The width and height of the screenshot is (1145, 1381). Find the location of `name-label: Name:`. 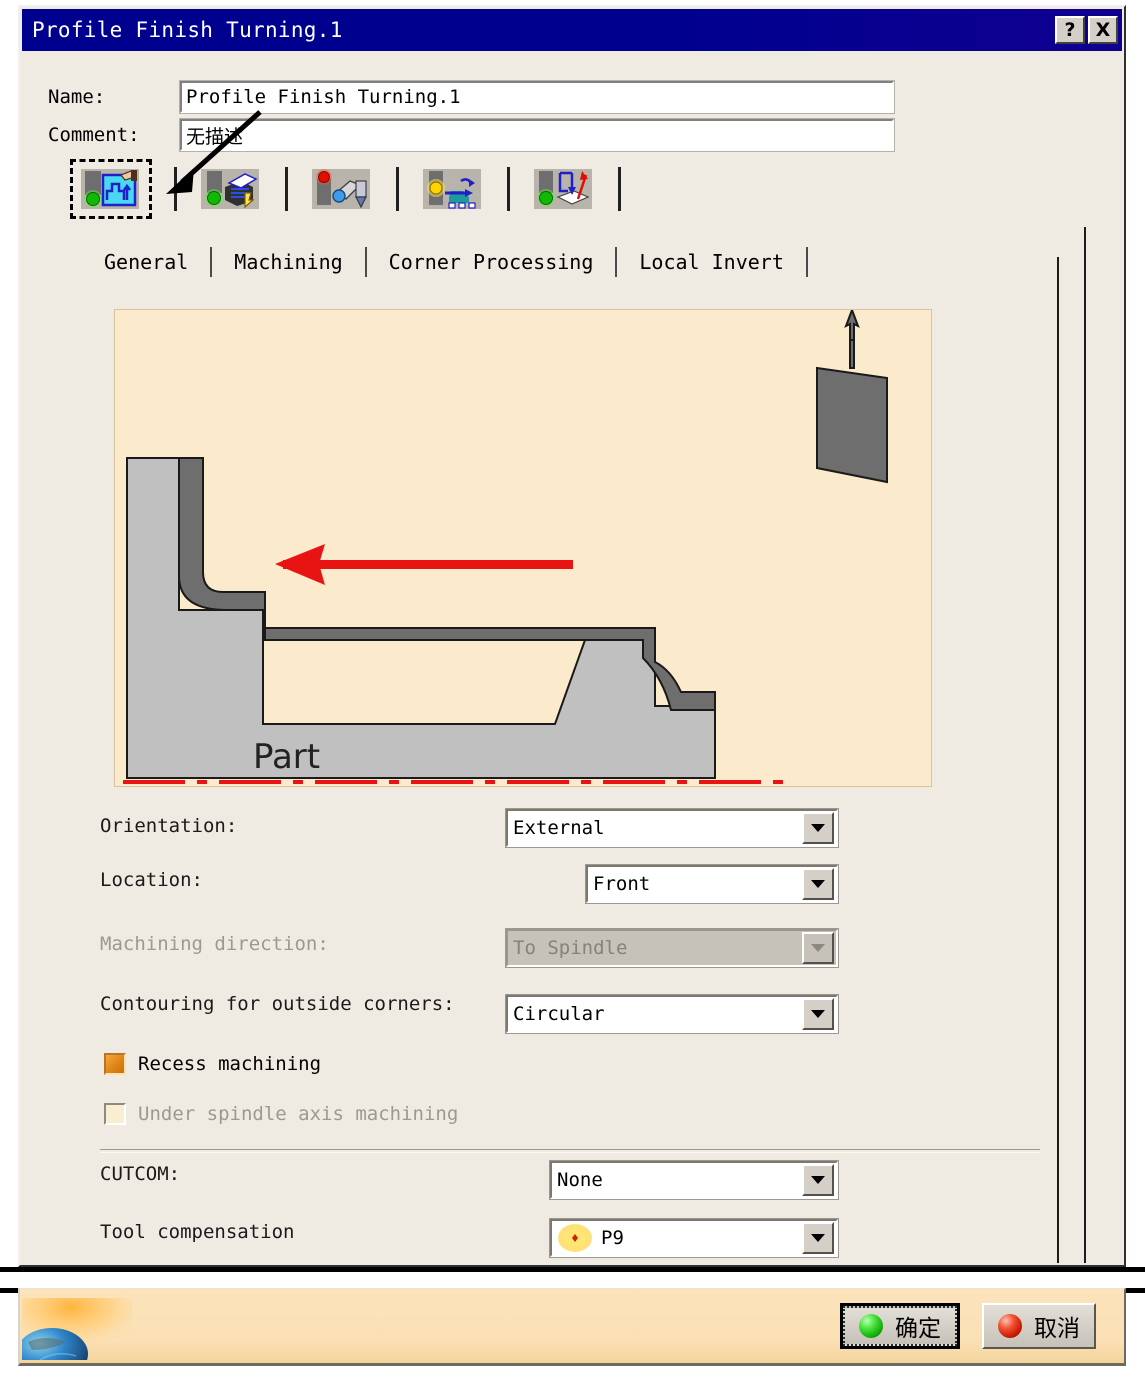

name-label: Name: is located at coordinates (77, 97).